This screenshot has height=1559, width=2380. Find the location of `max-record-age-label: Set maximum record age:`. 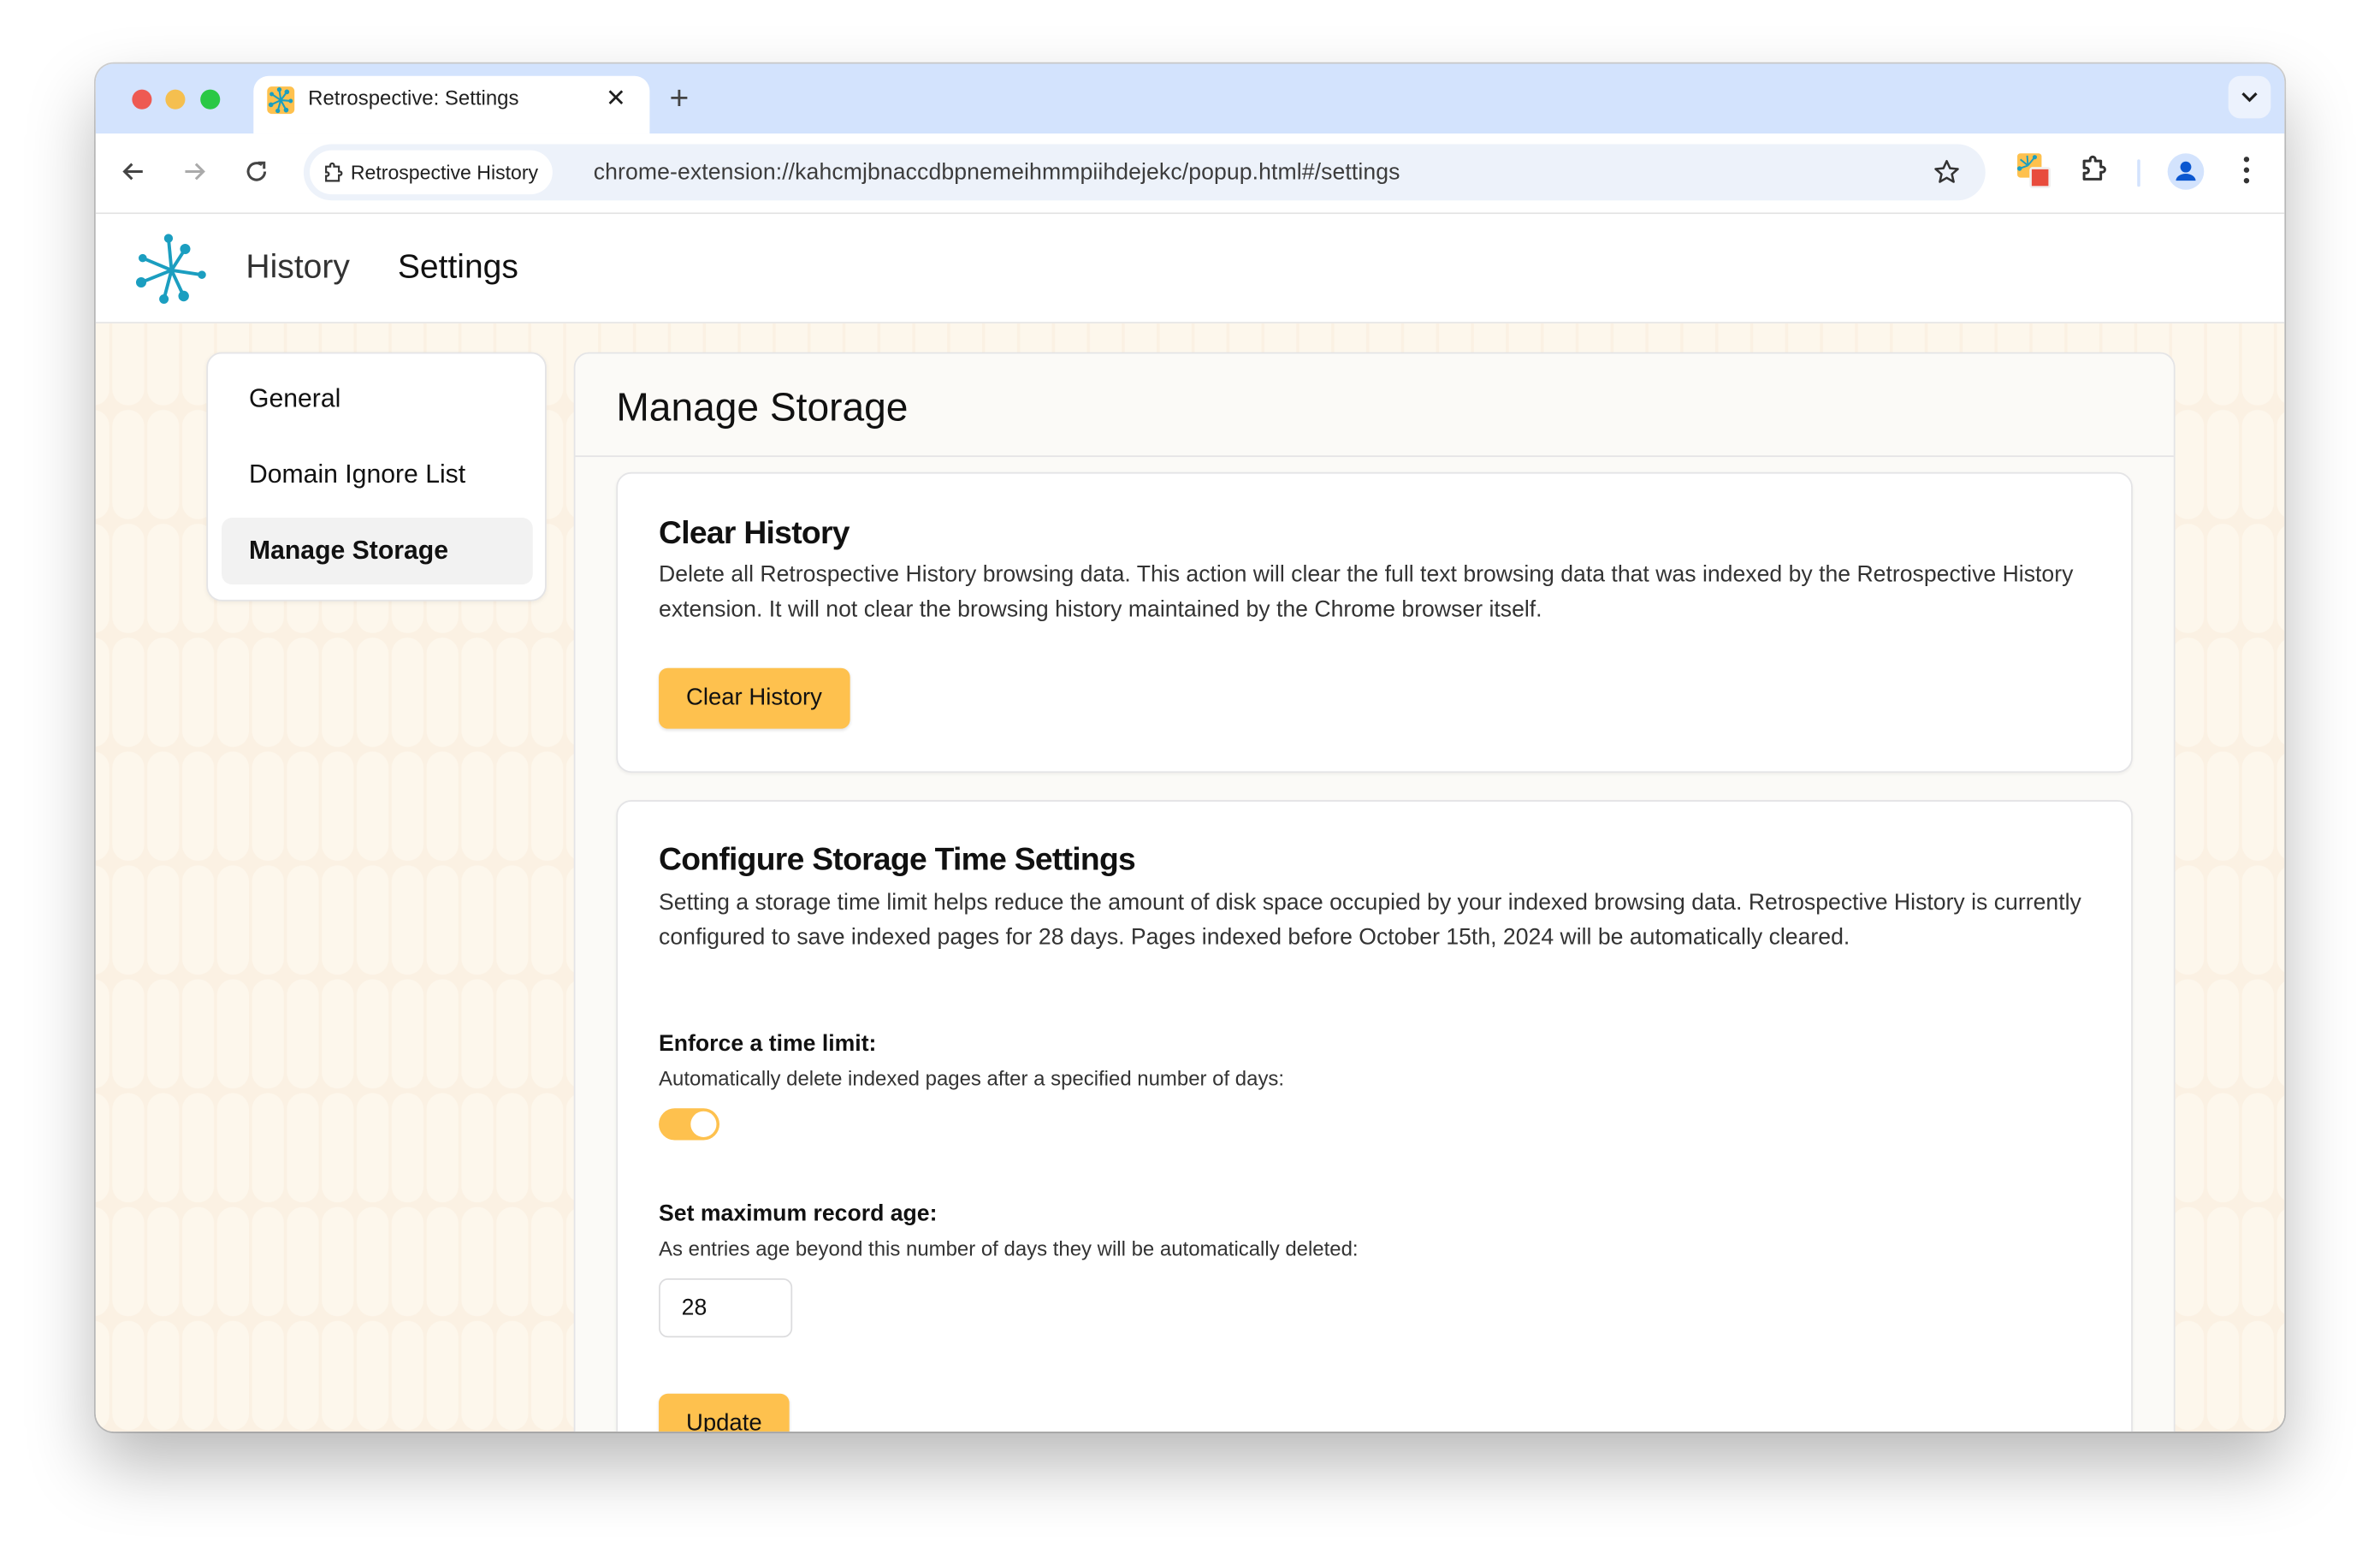

max-record-age-label: Set maximum record age: is located at coordinates (798, 1214).